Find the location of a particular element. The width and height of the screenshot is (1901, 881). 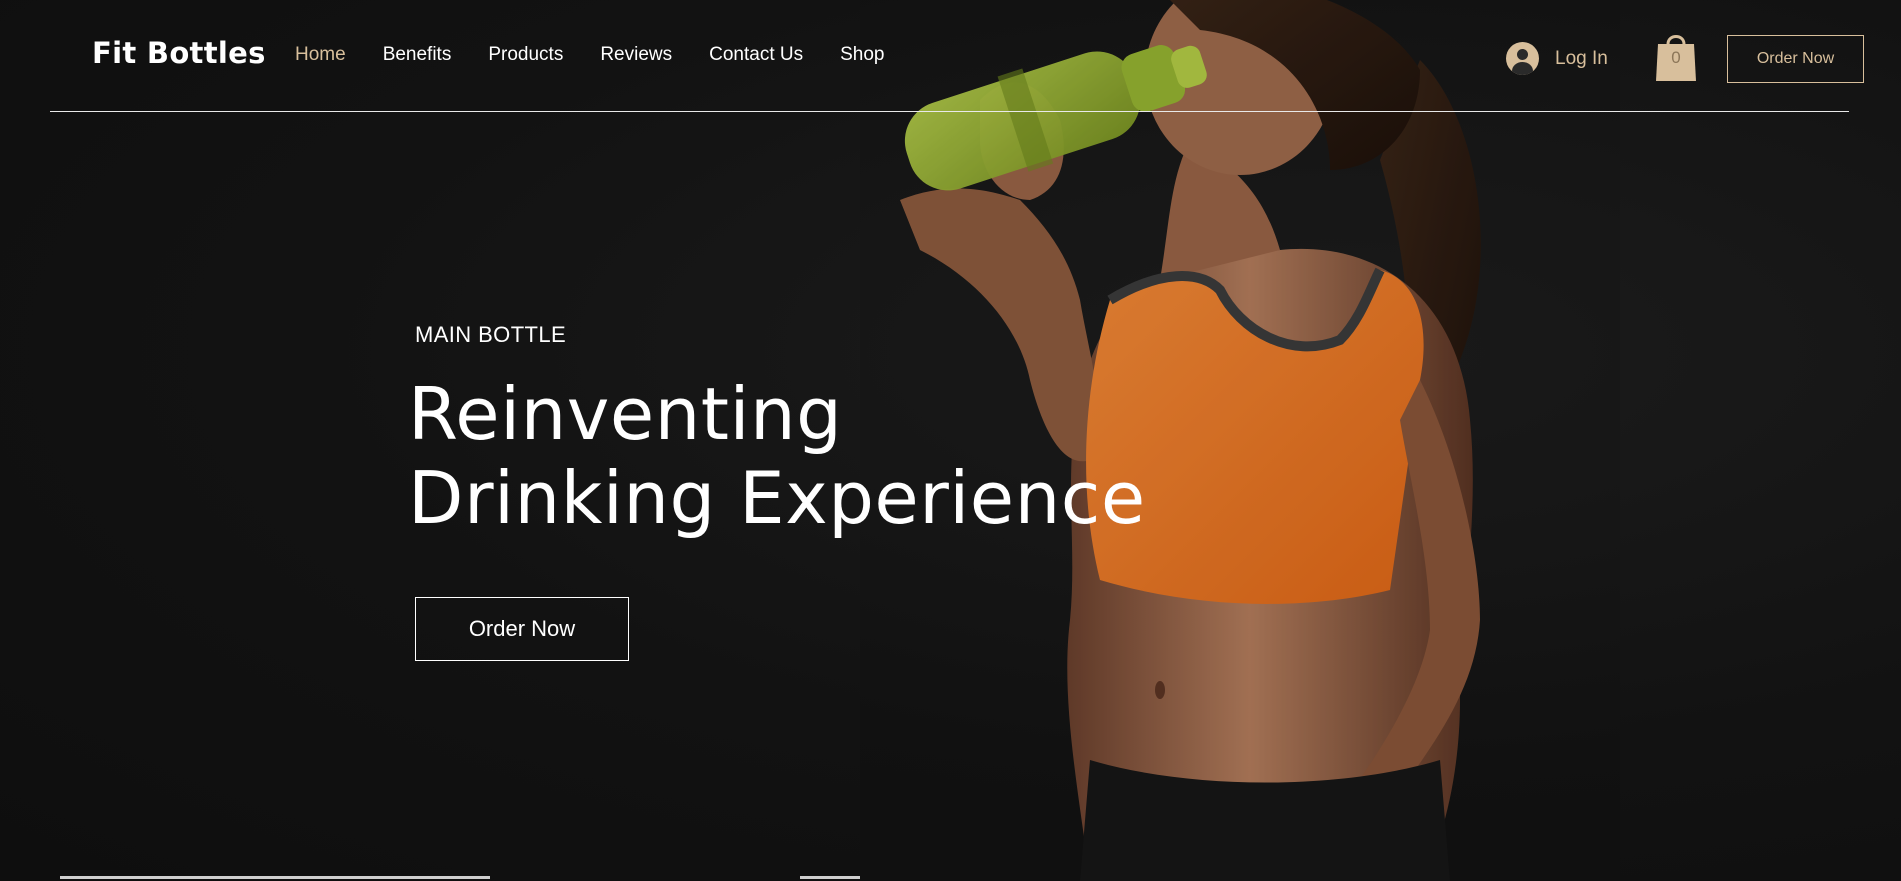

hero-headline: Reinventing Drinking Experience is located at coordinates (777, 456).